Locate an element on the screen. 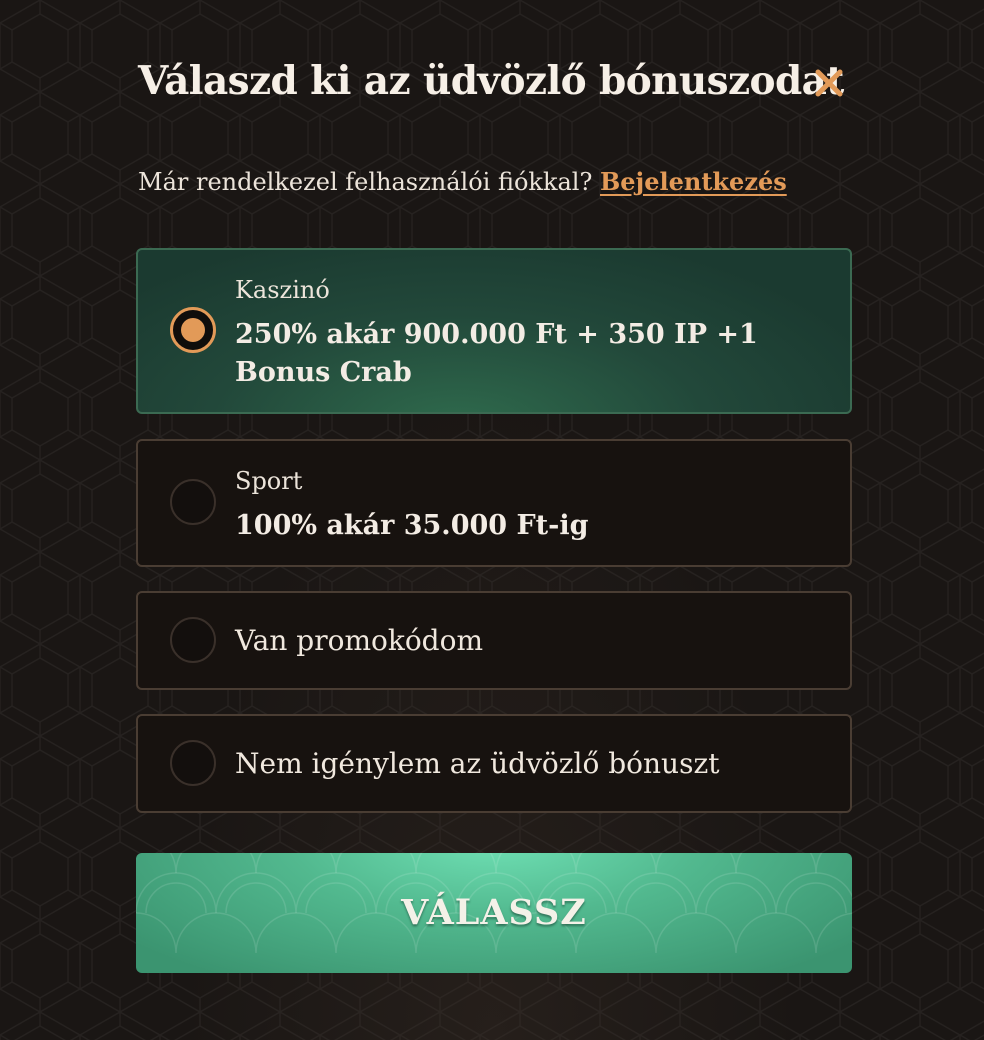 The height and width of the screenshot is (1040, 984). login-link: Bejelentkezés is located at coordinates (693, 181).